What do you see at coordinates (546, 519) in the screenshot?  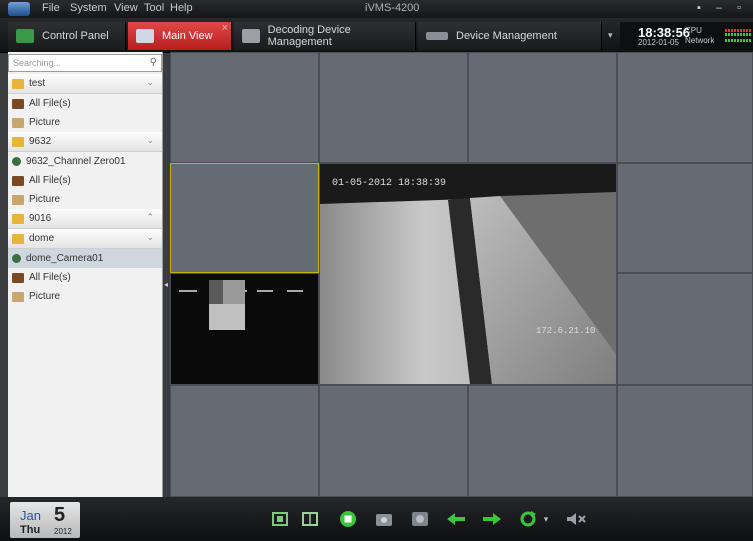 I see `dropdown-icon: ▾` at bounding box center [546, 519].